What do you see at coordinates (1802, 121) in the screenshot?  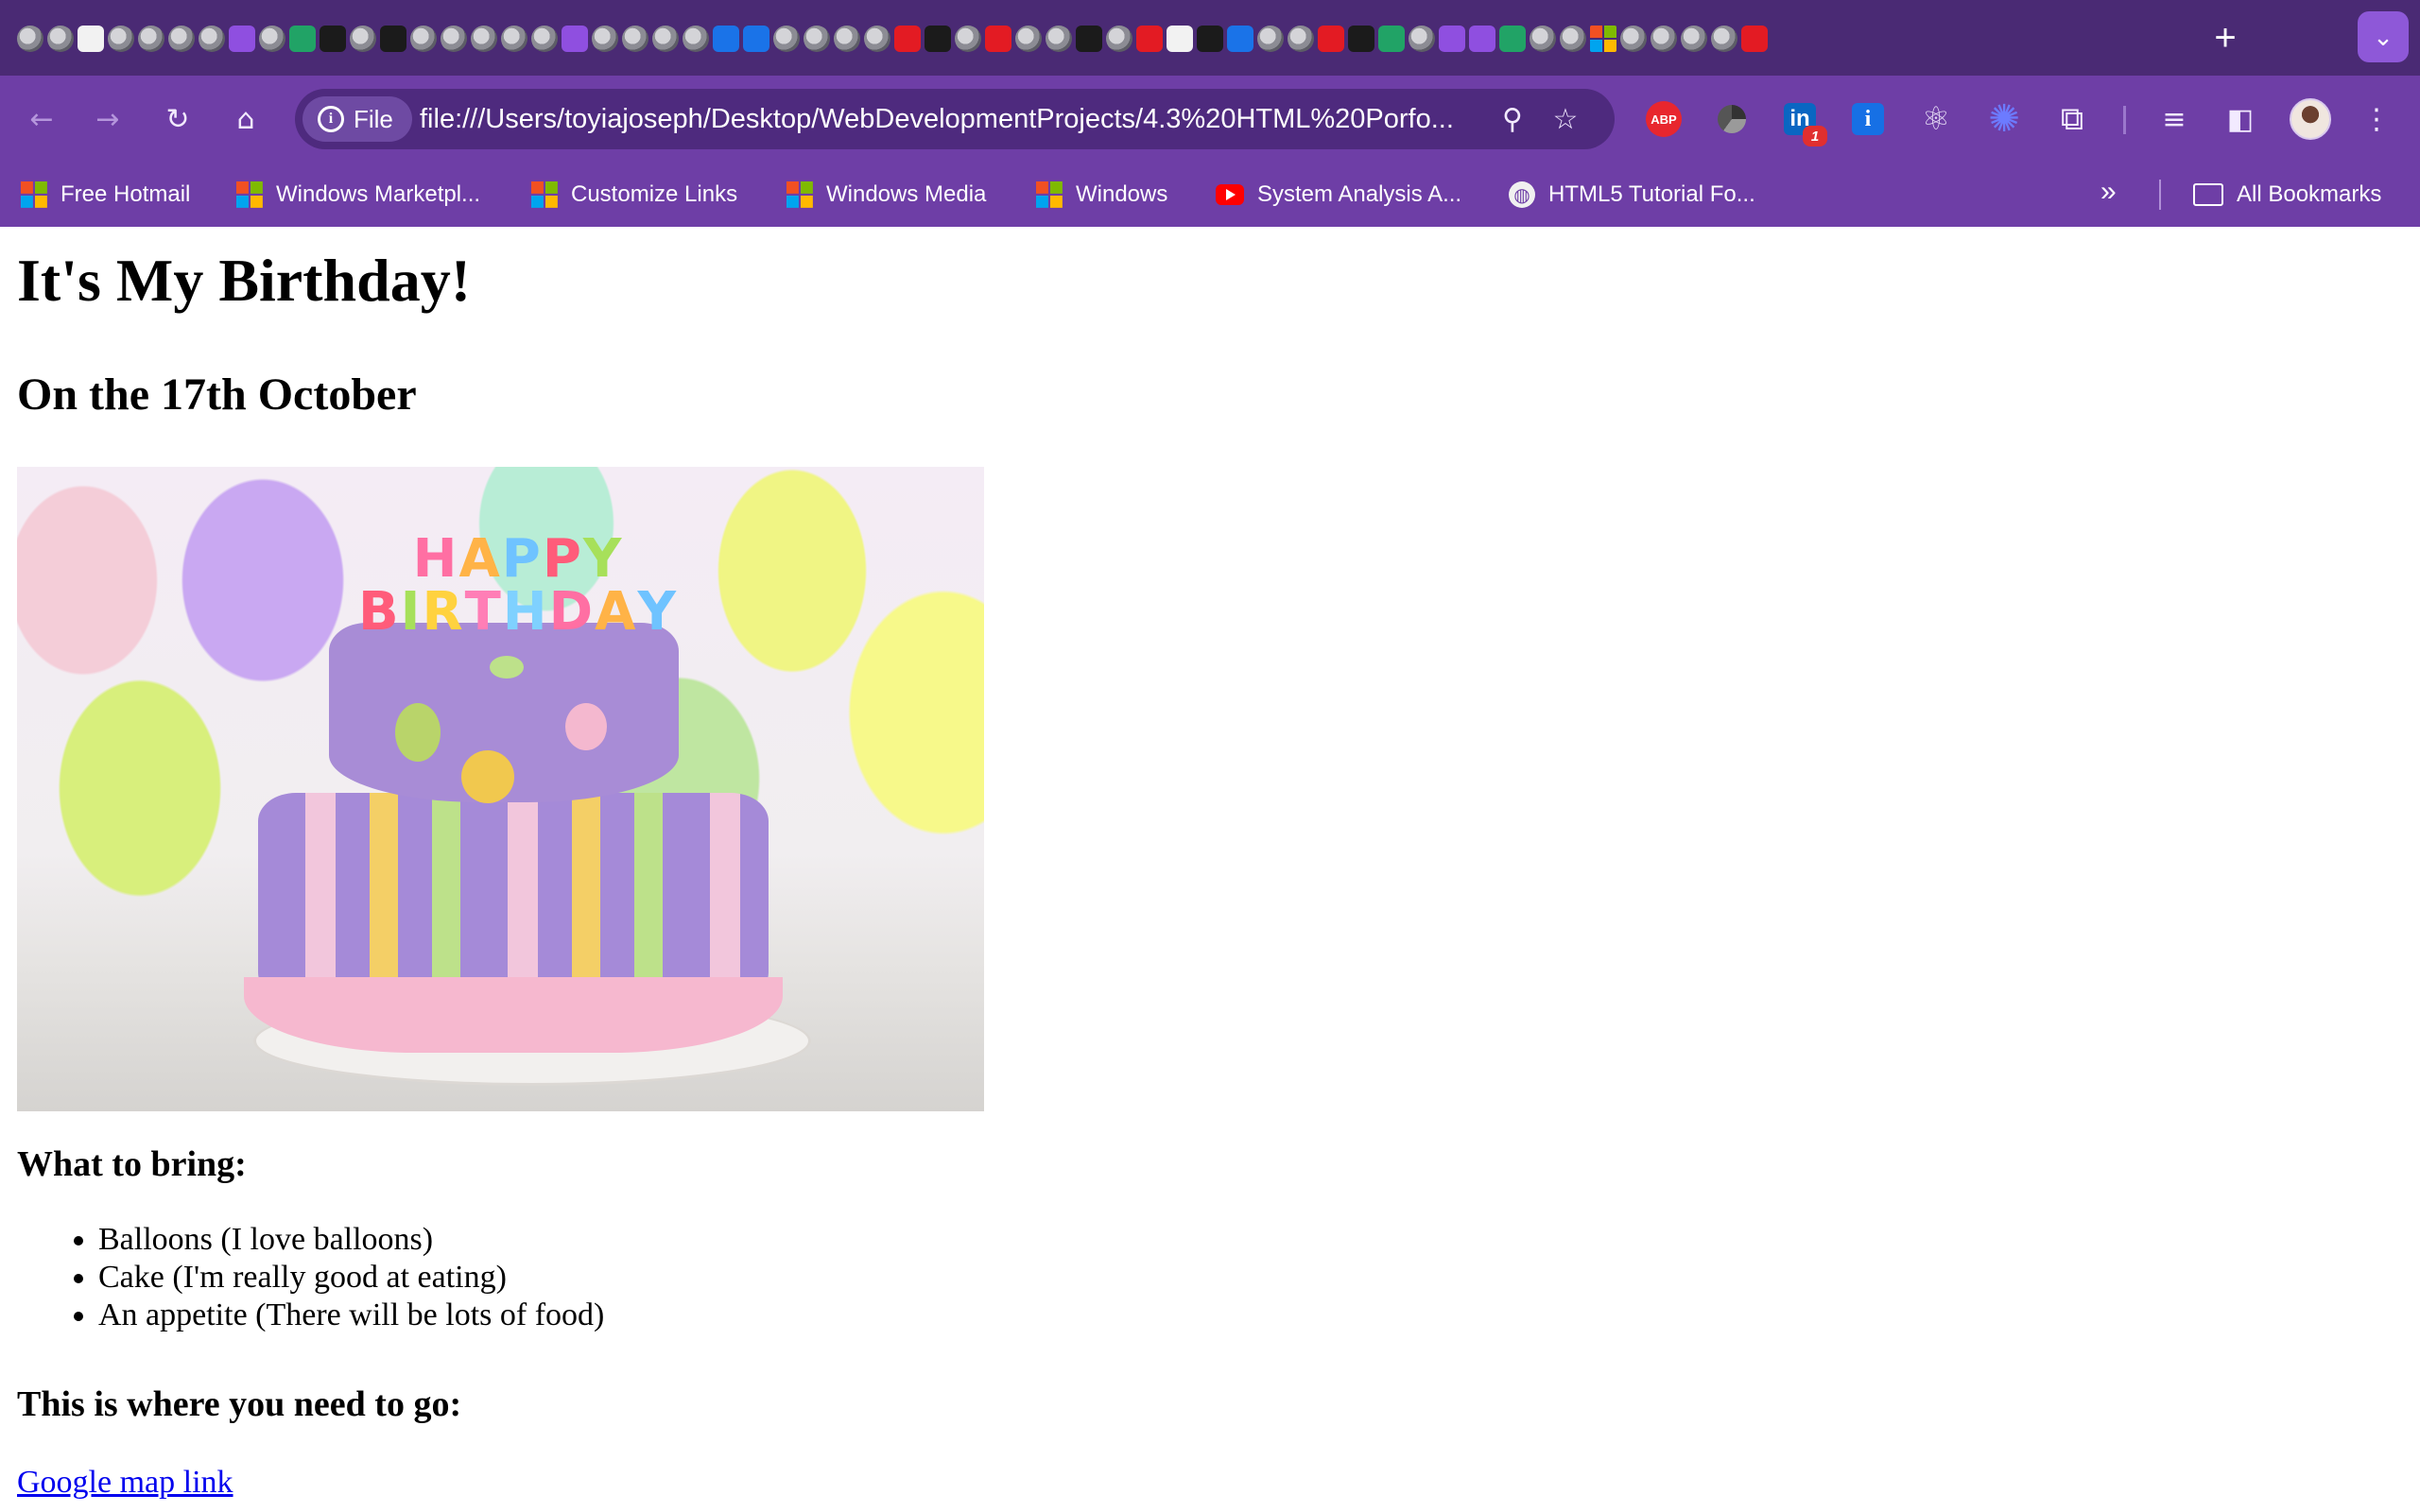 I see `linkedin-extension-button: in 1` at bounding box center [1802, 121].